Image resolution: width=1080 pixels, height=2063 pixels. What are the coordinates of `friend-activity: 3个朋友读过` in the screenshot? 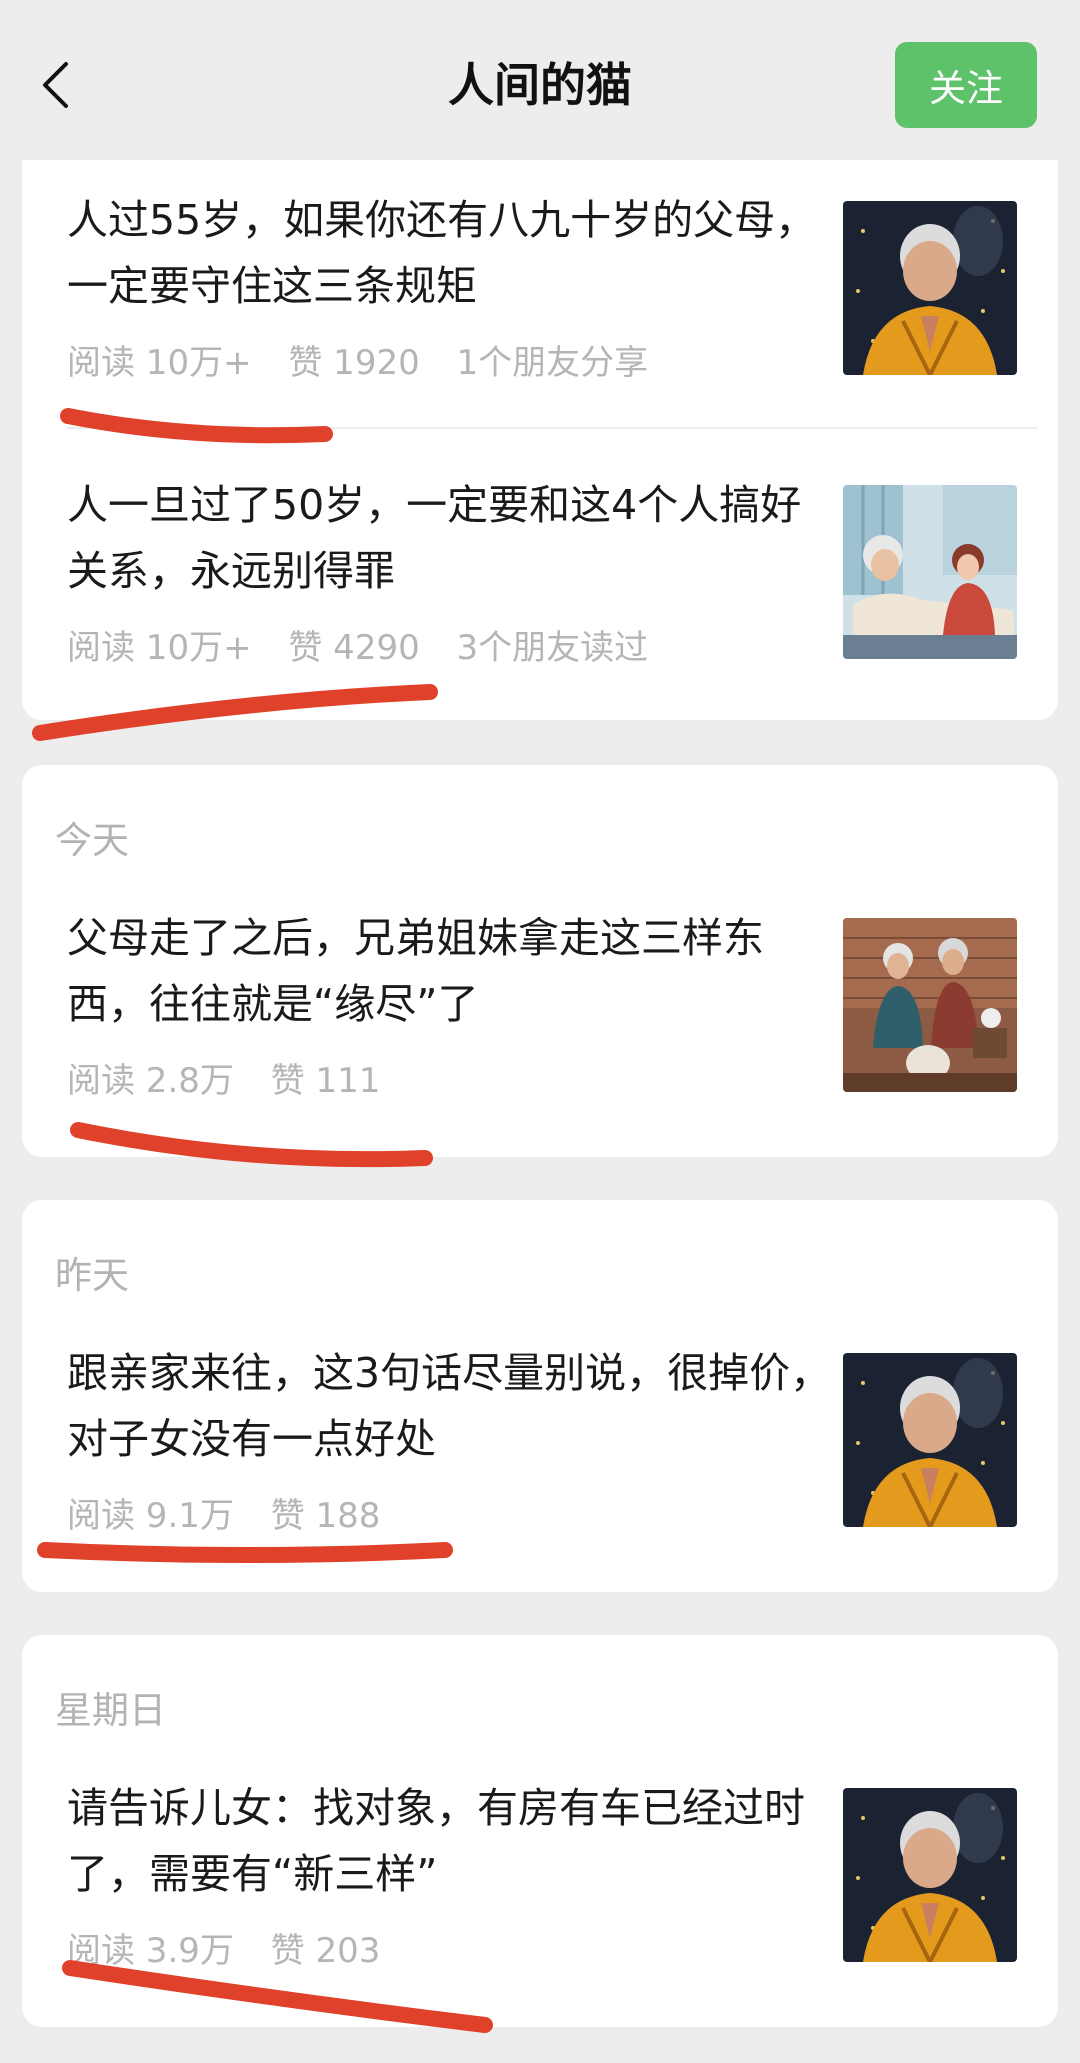 It's located at (552, 648).